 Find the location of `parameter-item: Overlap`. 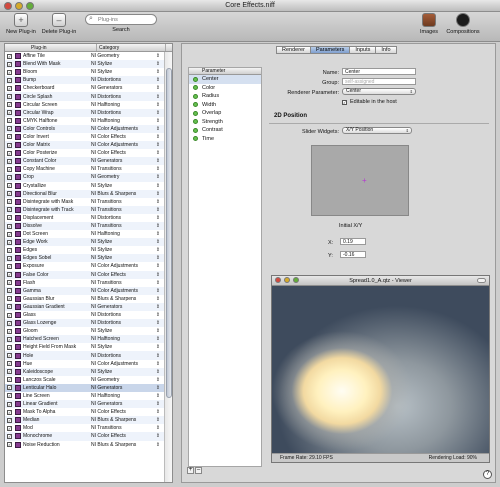

parameter-item: Overlap is located at coordinates (225, 113).